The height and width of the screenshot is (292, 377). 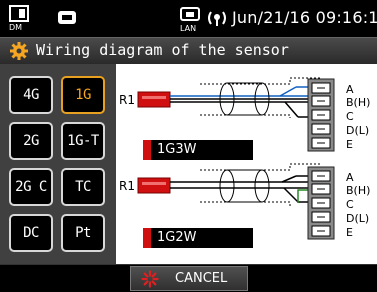 What do you see at coordinates (358, 102) in the screenshot?
I see `terminal-label-b-top: B(H)` at bounding box center [358, 102].